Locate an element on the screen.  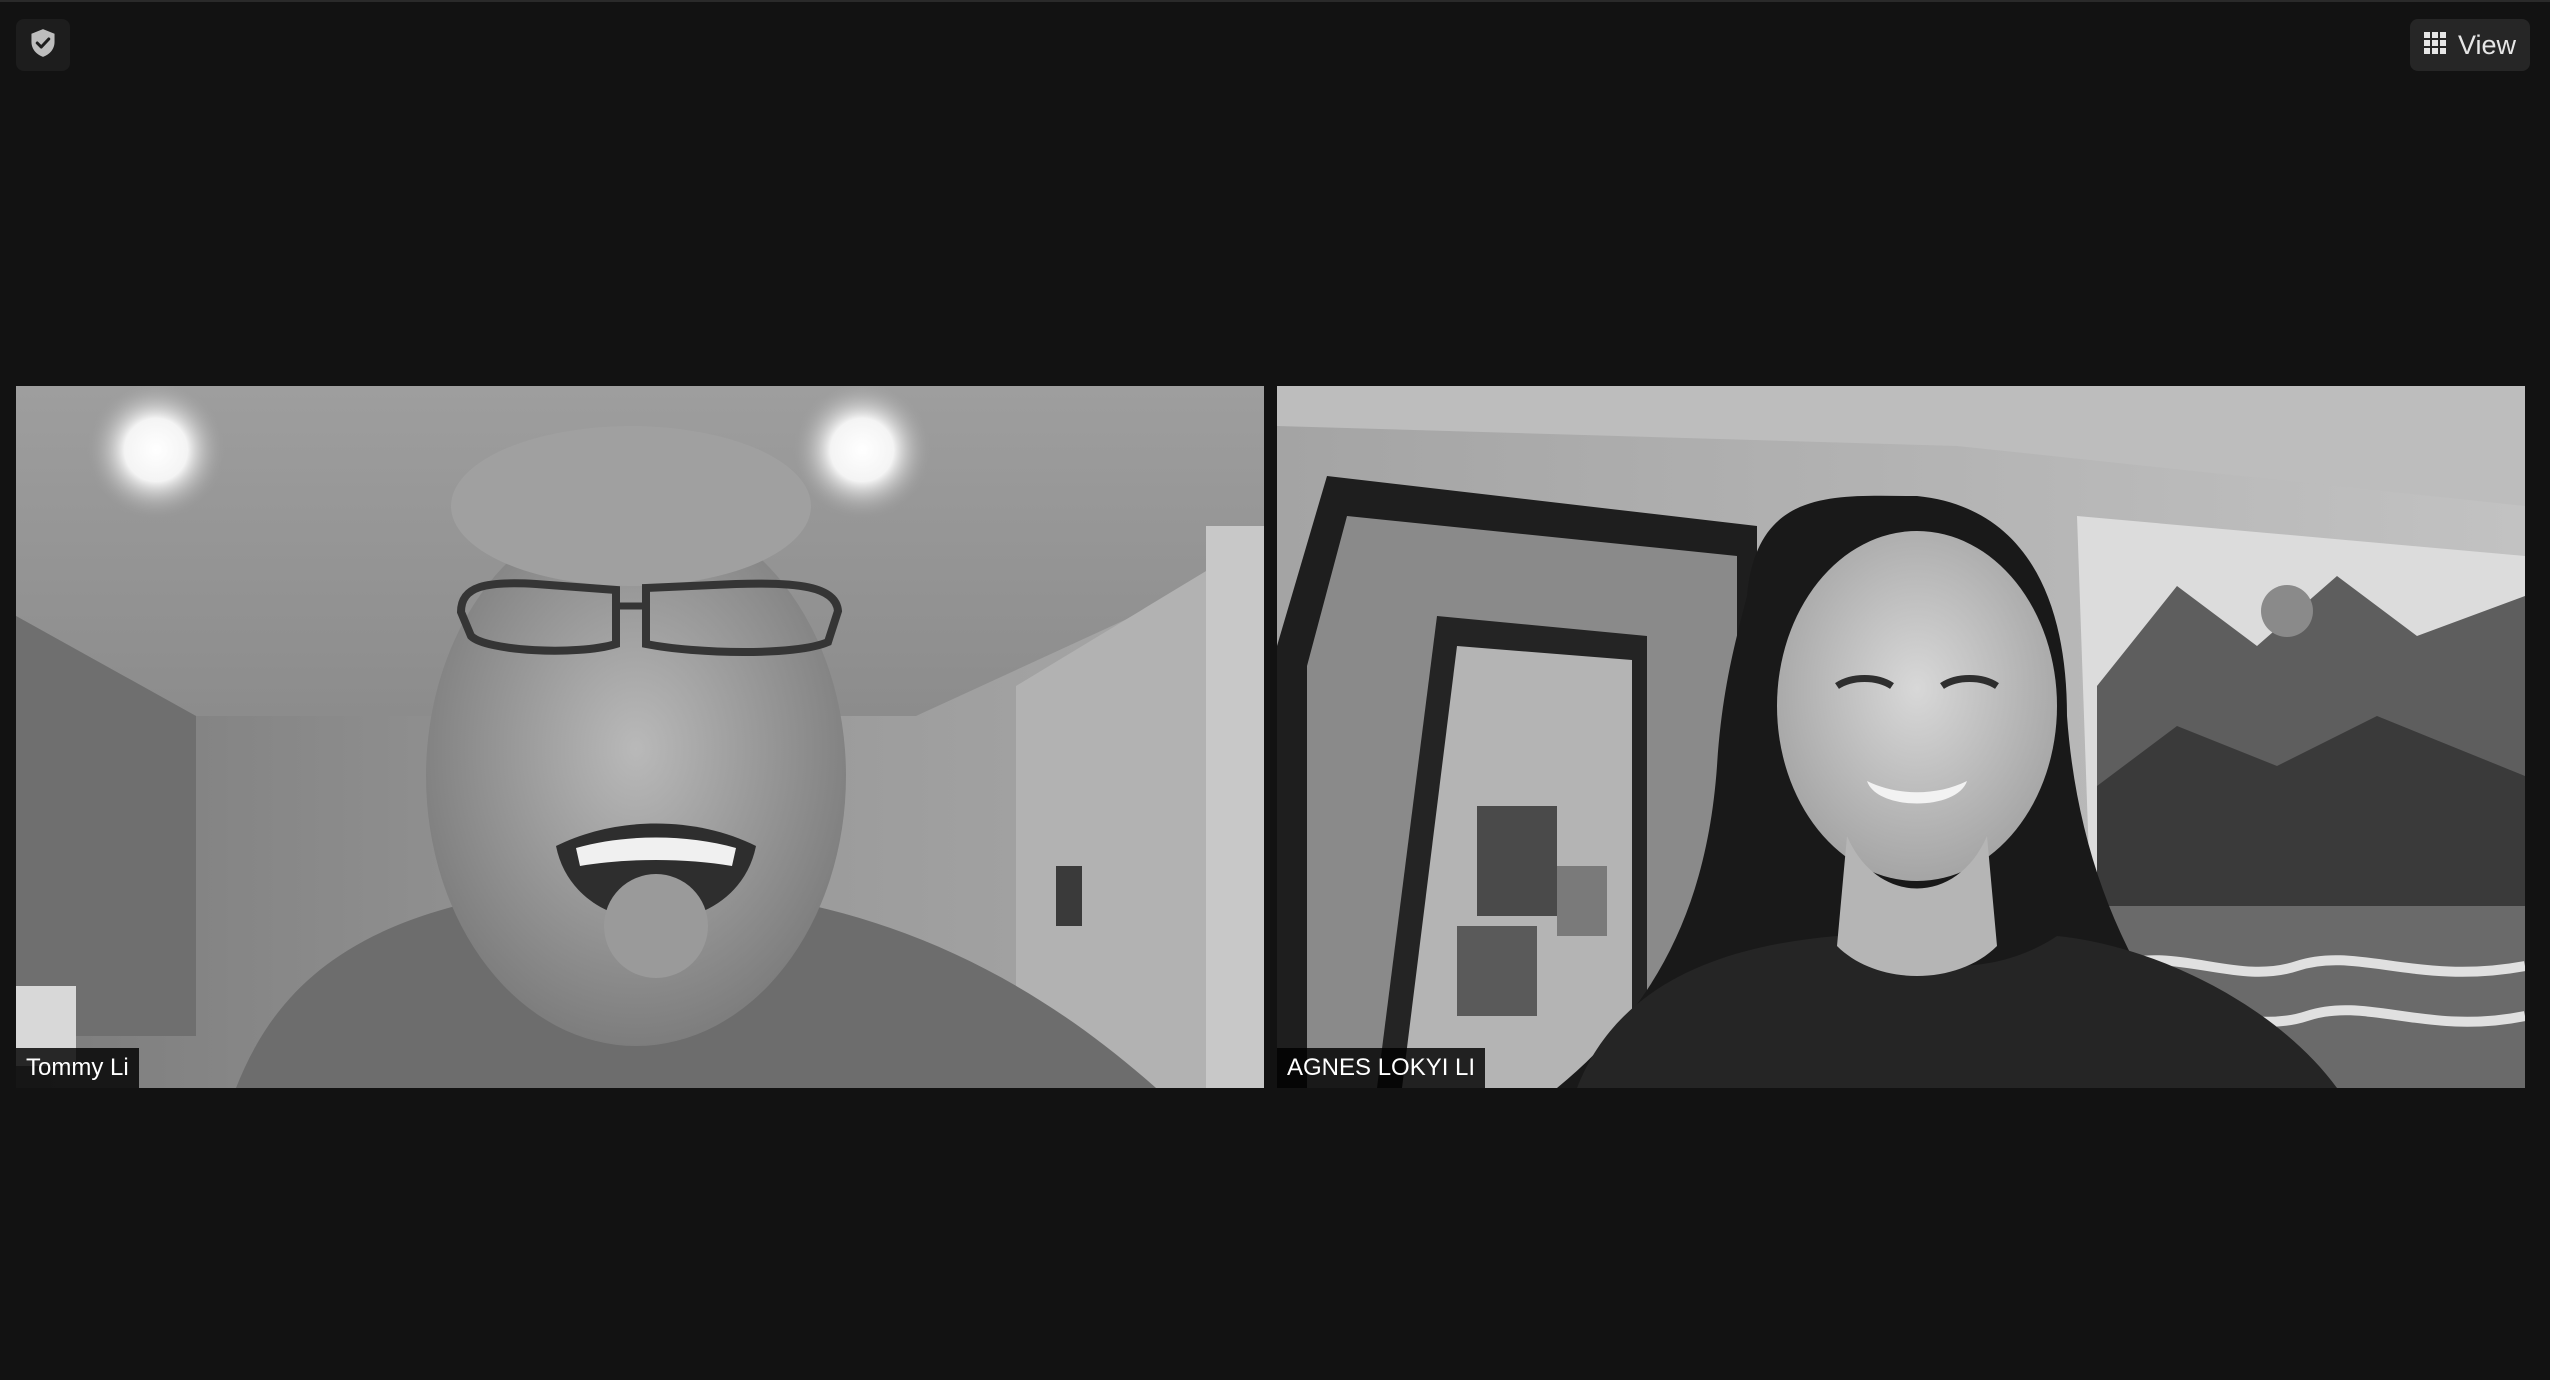
view-button-label: View is located at coordinates (2487, 44).